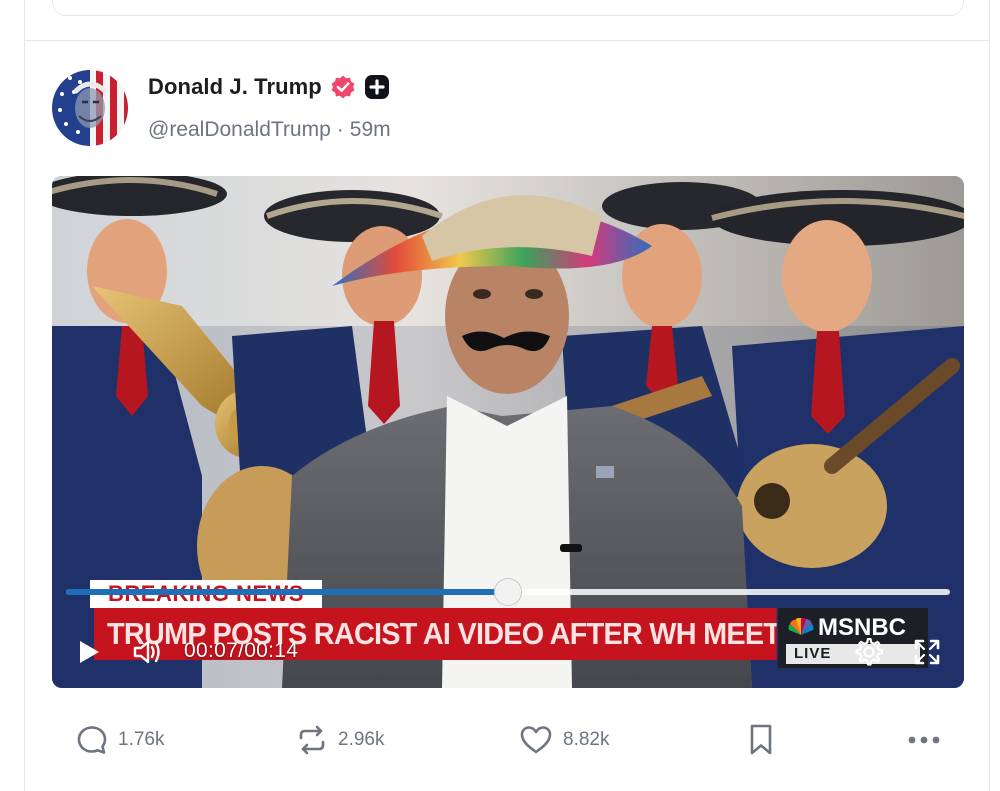 The height and width of the screenshot is (791, 1000). I want to click on progress-bar, so click(508, 592).